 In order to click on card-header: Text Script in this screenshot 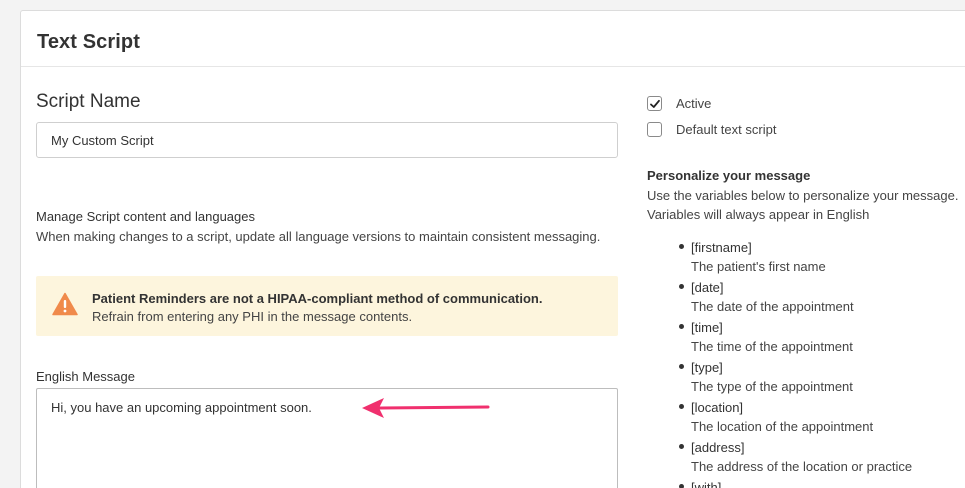, I will do `click(493, 39)`.